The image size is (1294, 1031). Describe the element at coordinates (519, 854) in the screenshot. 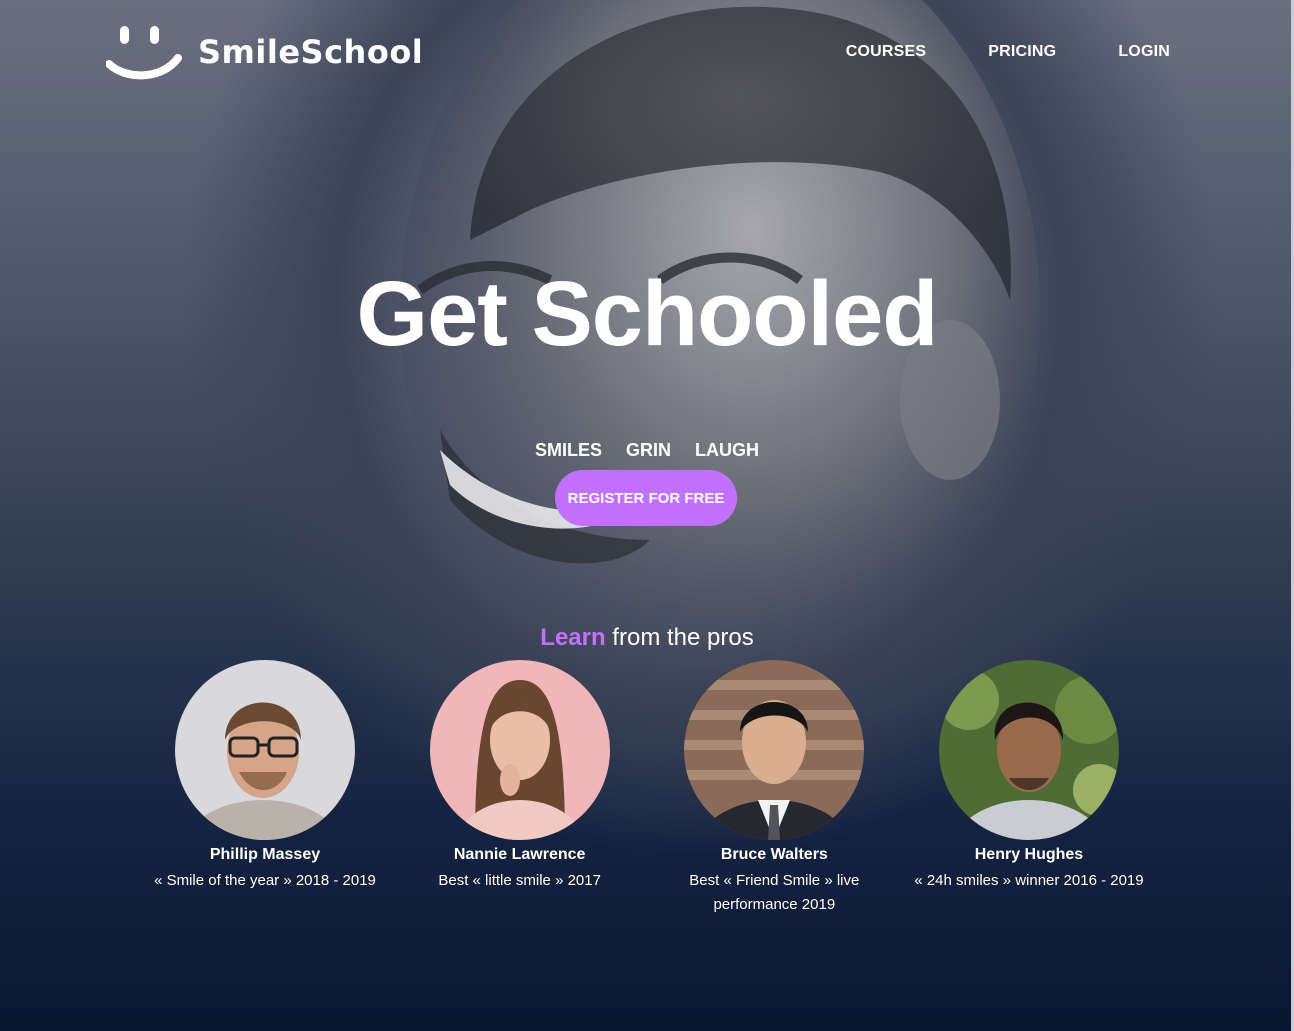

I see `pro-name: Nannie Lawrence` at that location.